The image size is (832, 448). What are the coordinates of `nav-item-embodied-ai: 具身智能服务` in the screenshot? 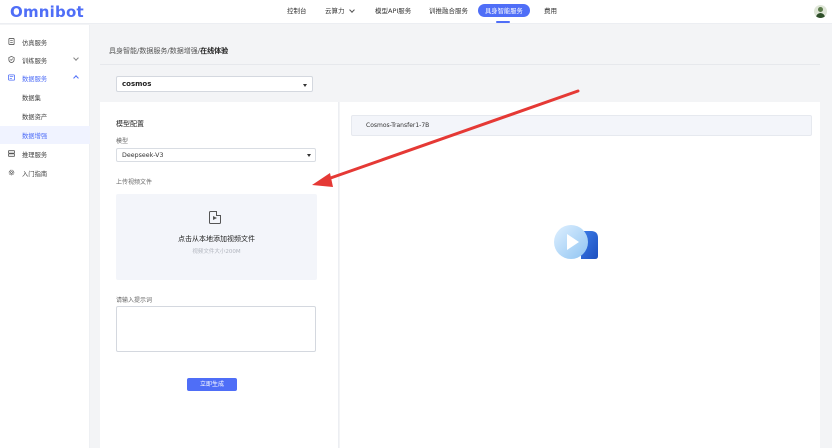 It's located at (504, 10).